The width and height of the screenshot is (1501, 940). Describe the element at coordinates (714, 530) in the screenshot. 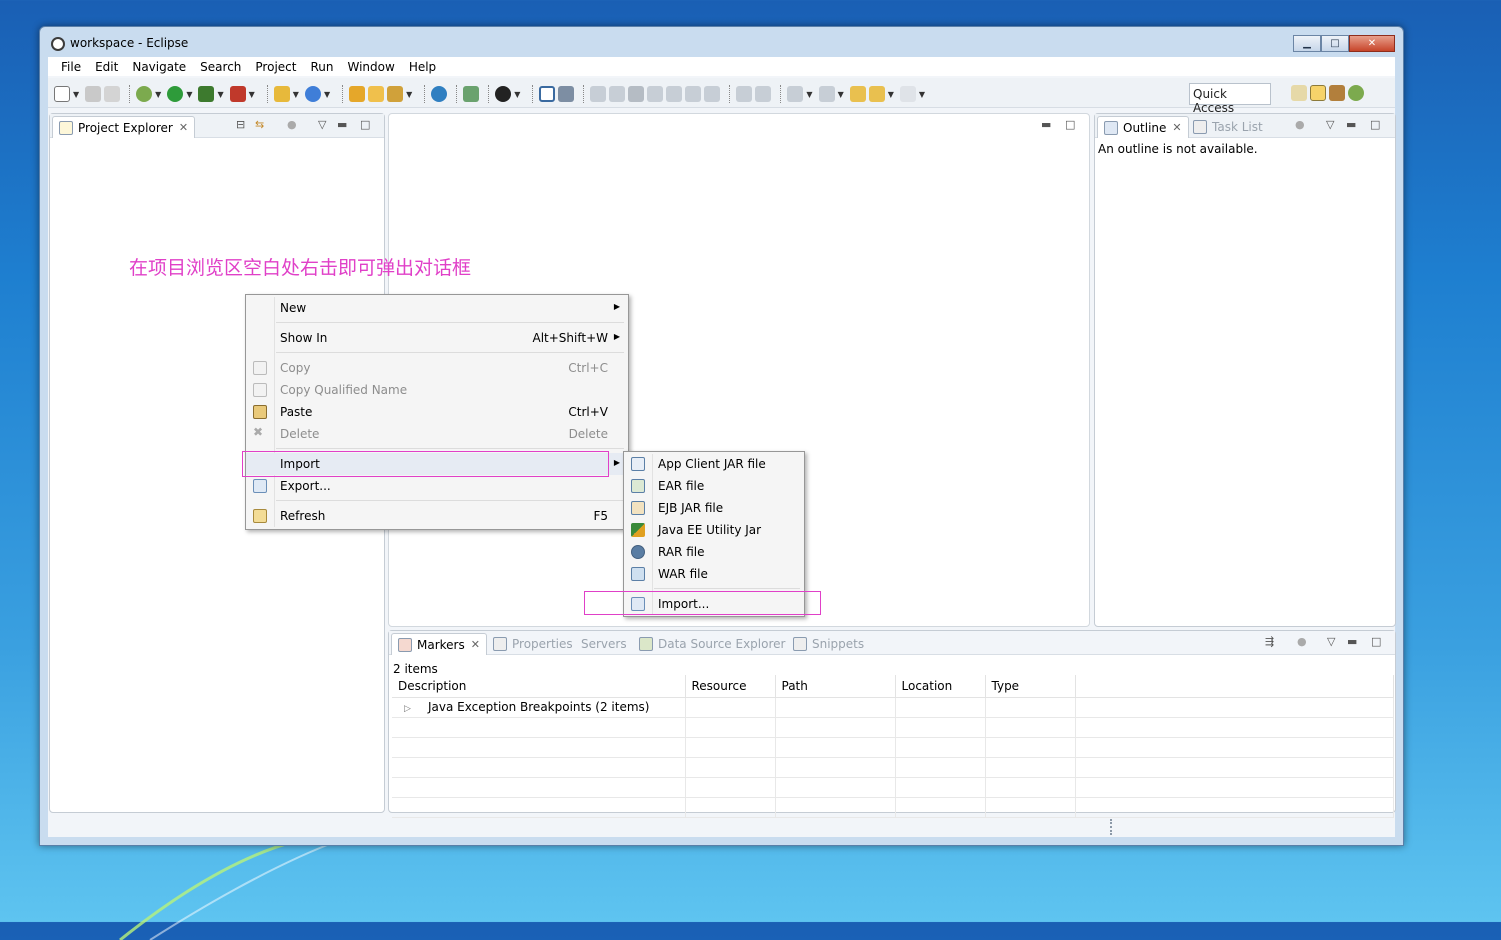

I see `submenu-item-java-ee-utility-jar: Java EE Utility Jar` at that location.